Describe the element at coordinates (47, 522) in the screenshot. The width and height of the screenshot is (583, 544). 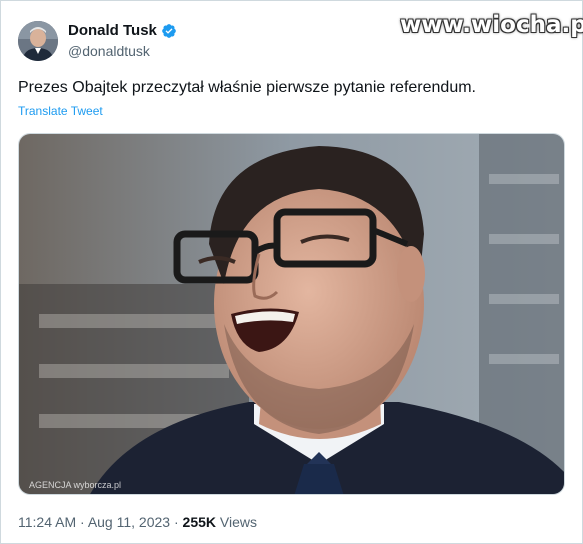
I see `tweet-time: 11:24 AM` at that location.